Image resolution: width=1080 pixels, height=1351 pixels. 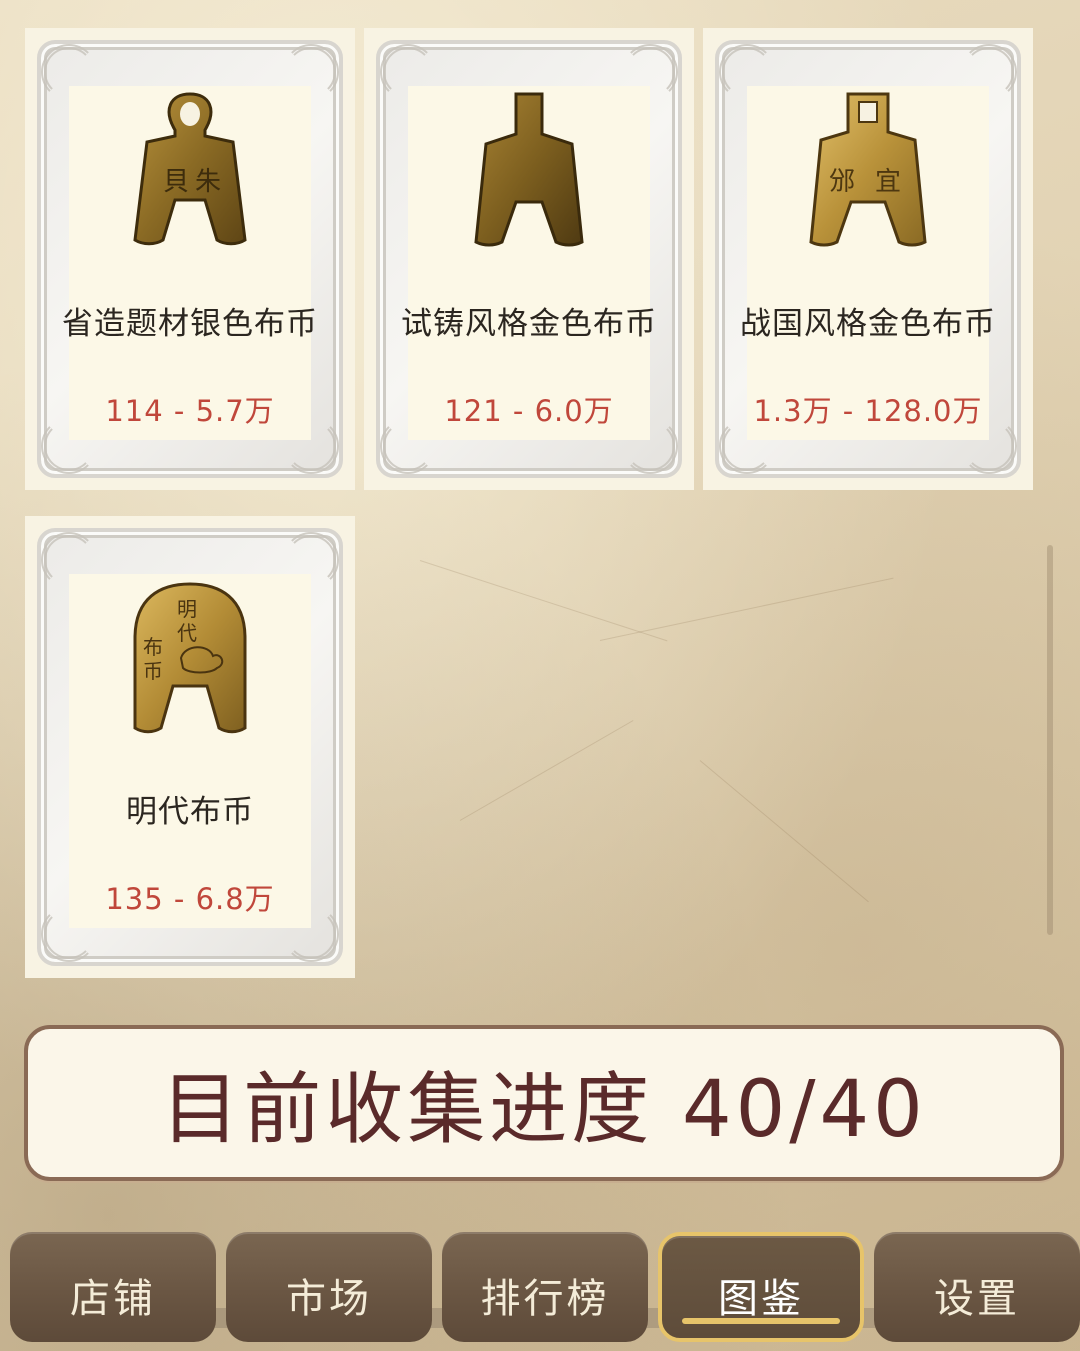 What do you see at coordinates (842, 182) in the screenshot?
I see `svg-text: 邠` at bounding box center [842, 182].